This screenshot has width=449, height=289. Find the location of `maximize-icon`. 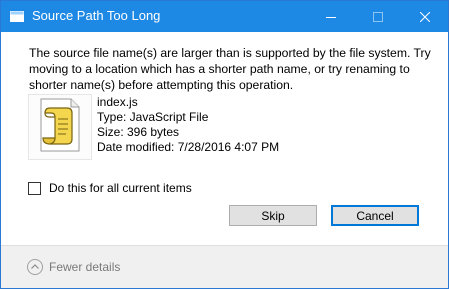

maximize-icon is located at coordinates (378, 16).